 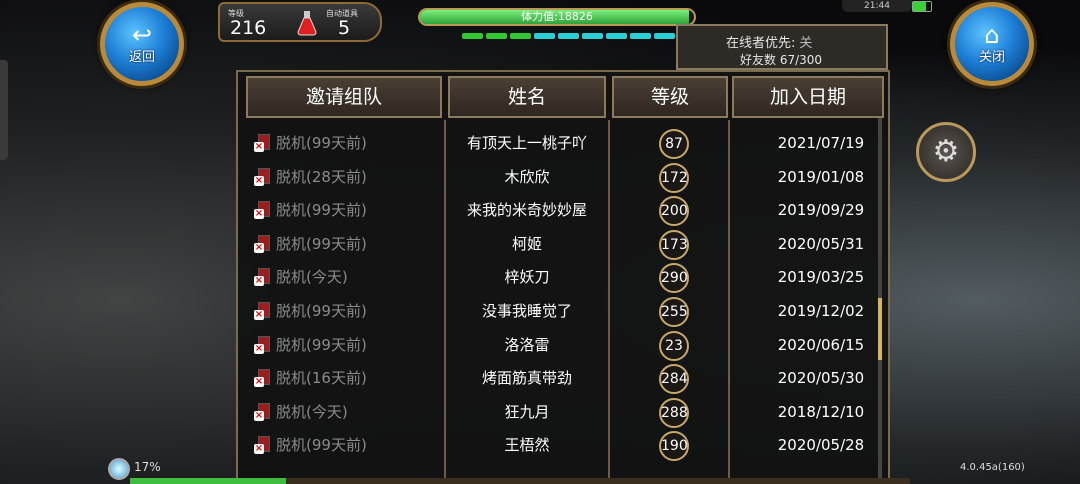 What do you see at coordinates (821, 311) in the screenshot?
I see `join-date: 2019/12/02` at bounding box center [821, 311].